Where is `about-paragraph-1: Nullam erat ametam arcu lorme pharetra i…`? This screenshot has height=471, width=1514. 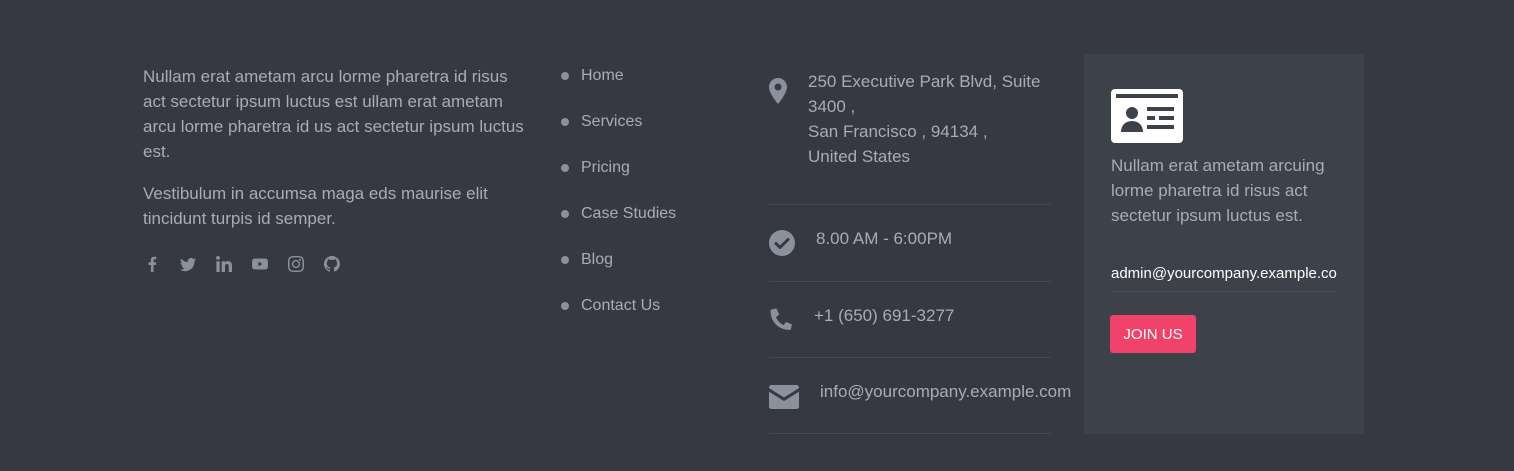 about-paragraph-1: Nullam erat ametam arcu lorme pharetra i… is located at coordinates (333, 114).